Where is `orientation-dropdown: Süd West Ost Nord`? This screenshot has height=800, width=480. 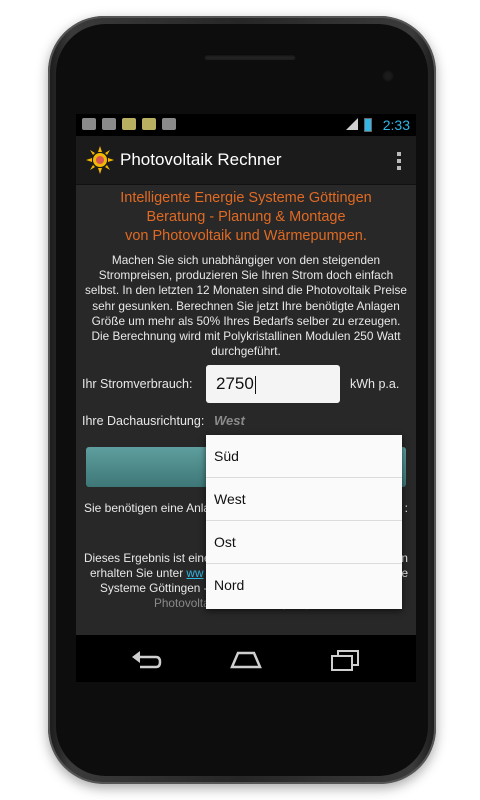 orientation-dropdown: Süd West Ost Nord is located at coordinates (304, 522).